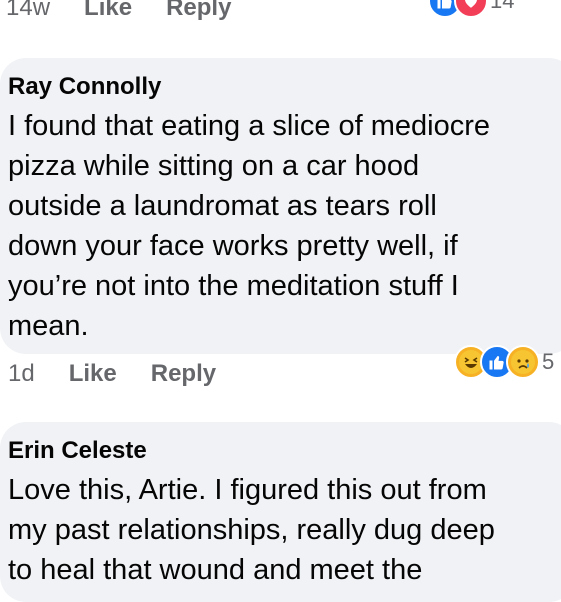 This screenshot has width=561, height=602. I want to click on comment-line: mean., so click(48, 326).